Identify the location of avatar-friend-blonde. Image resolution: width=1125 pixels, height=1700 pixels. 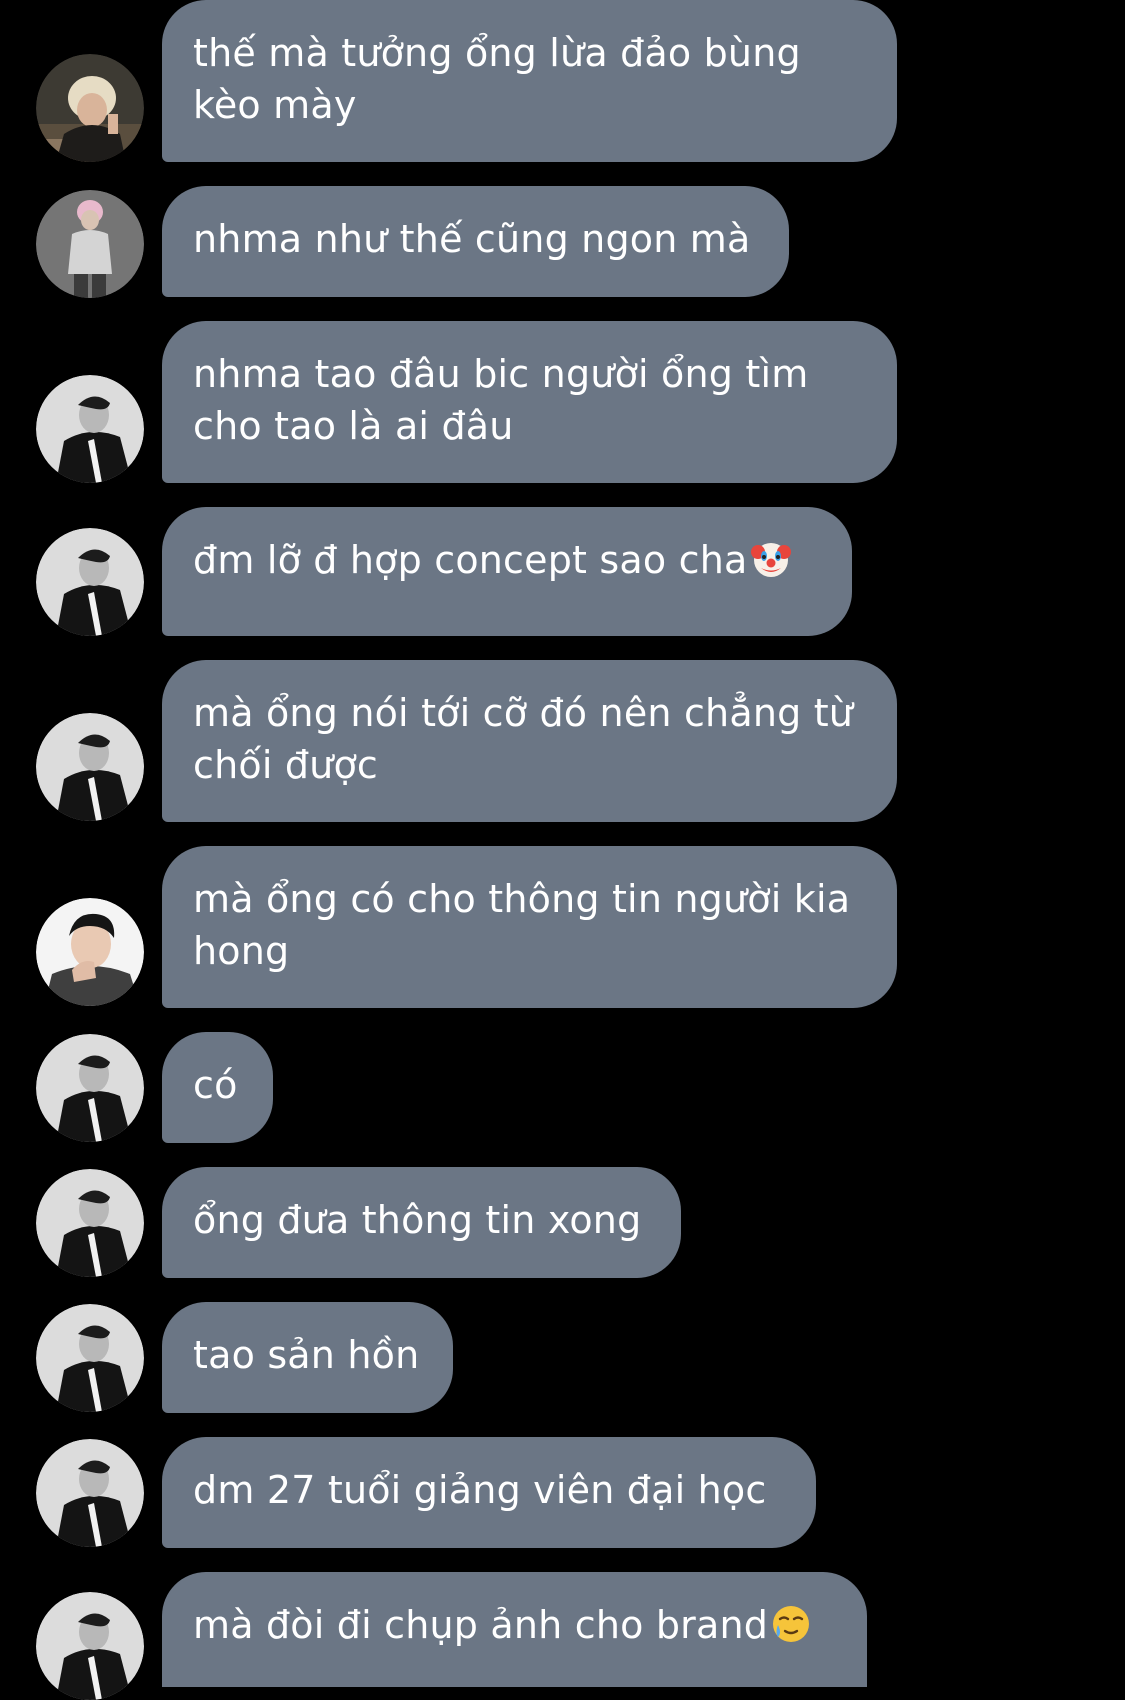
(90, 108).